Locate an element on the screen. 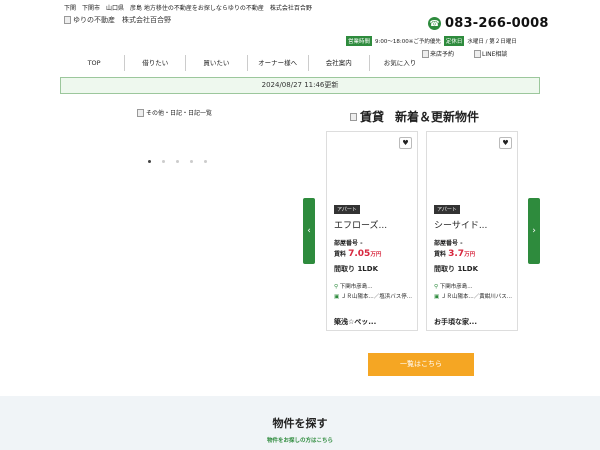 This screenshot has width=600, height=450. logo-alt-text: ゆりの不動産 株式会社百合野 is located at coordinates (122, 20).